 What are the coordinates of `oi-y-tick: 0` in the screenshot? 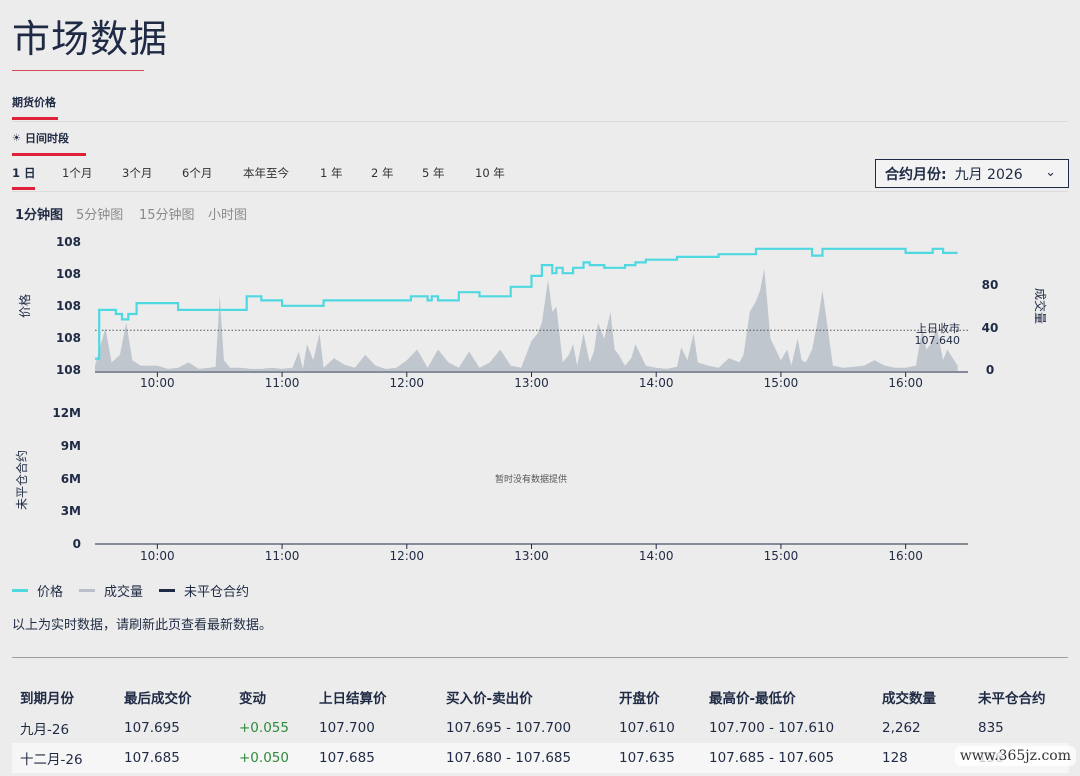 It's located at (77, 544).